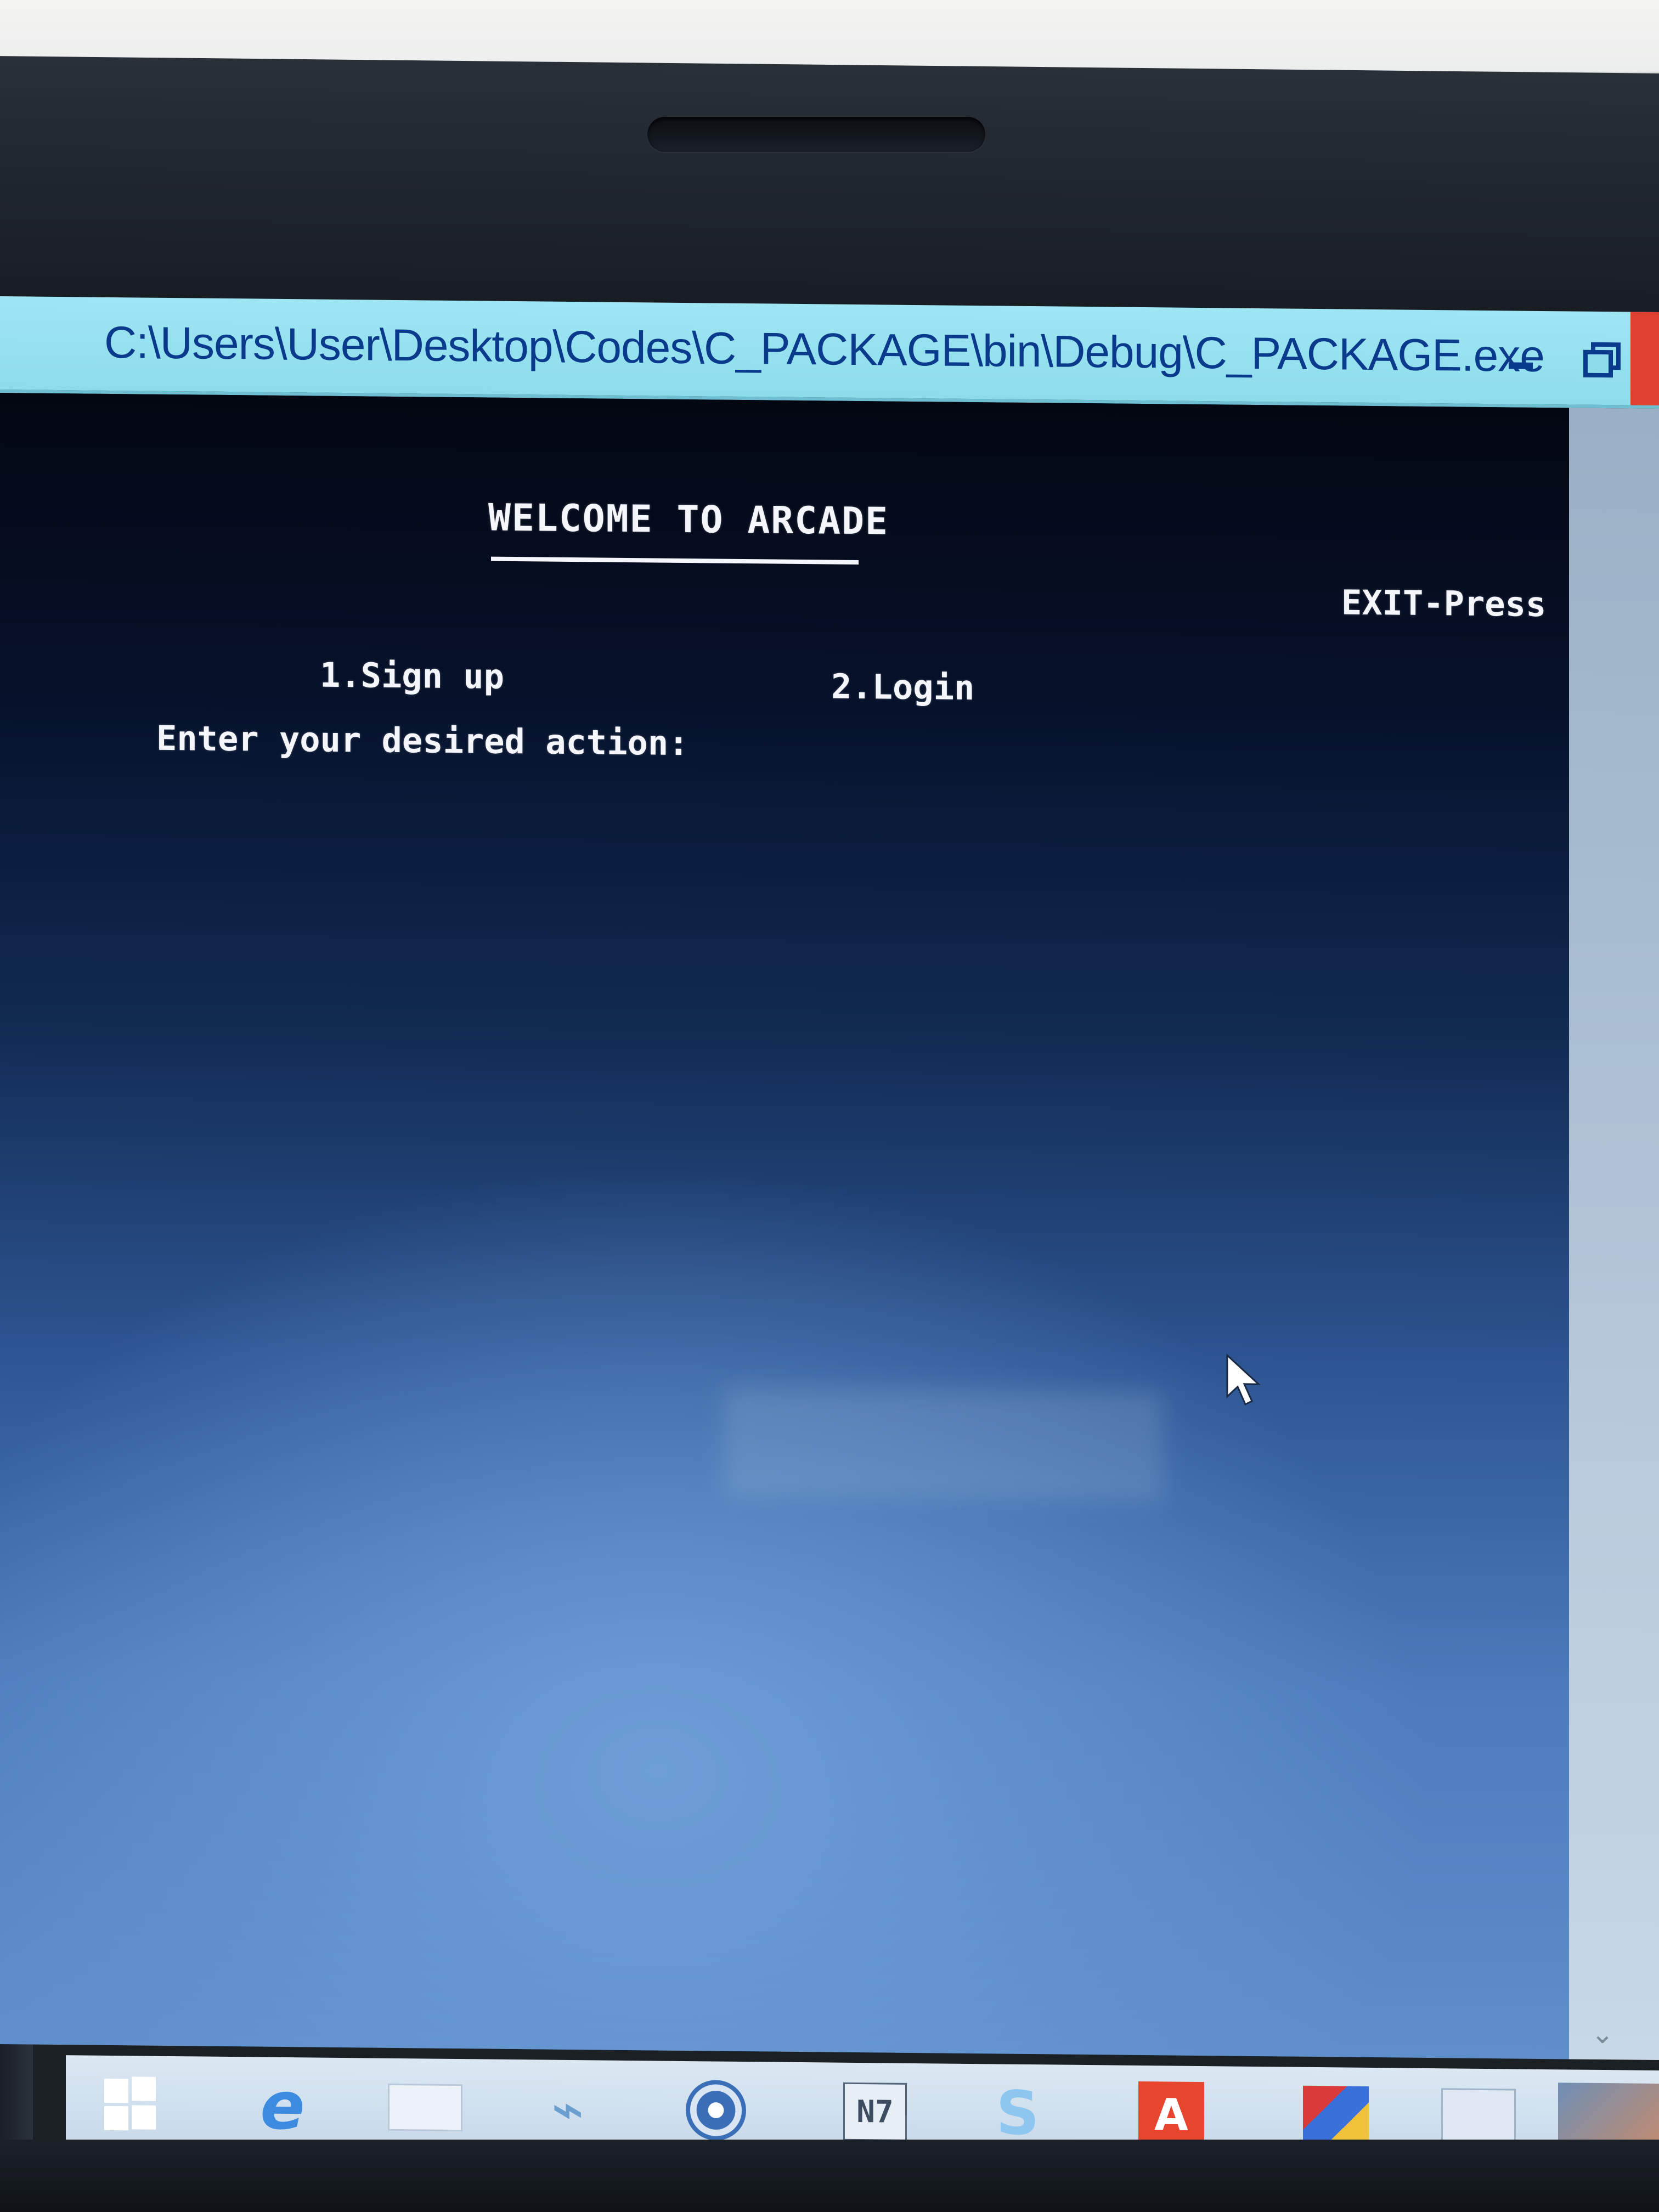  Describe the element at coordinates (1521, 365) in the screenshot. I see `minimize-icon` at that location.